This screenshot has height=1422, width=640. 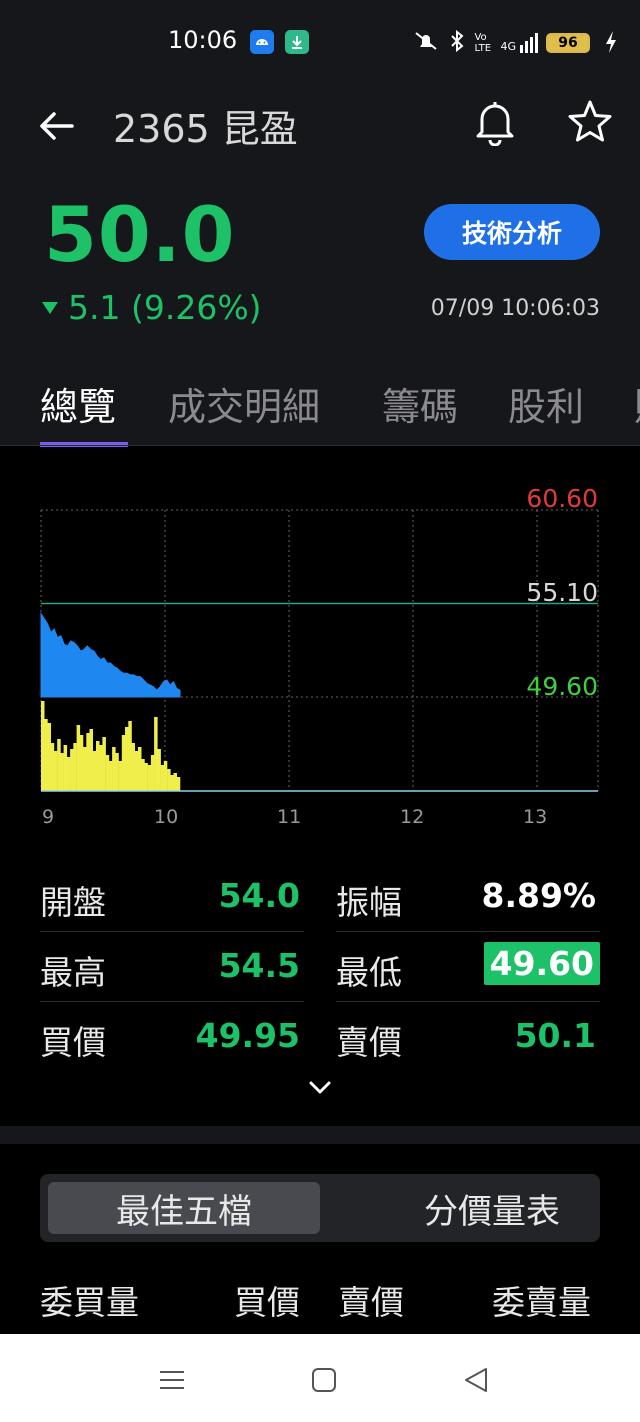 What do you see at coordinates (611, 45) in the screenshot?
I see `charging-icon` at bounding box center [611, 45].